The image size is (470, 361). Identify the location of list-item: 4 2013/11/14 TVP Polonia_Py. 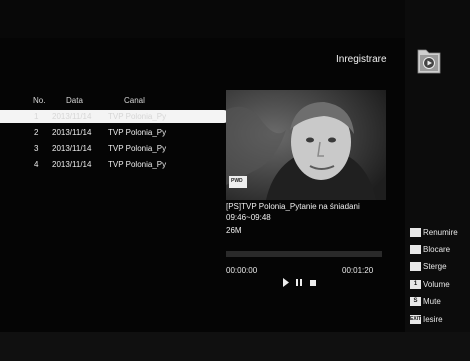
(115, 164).